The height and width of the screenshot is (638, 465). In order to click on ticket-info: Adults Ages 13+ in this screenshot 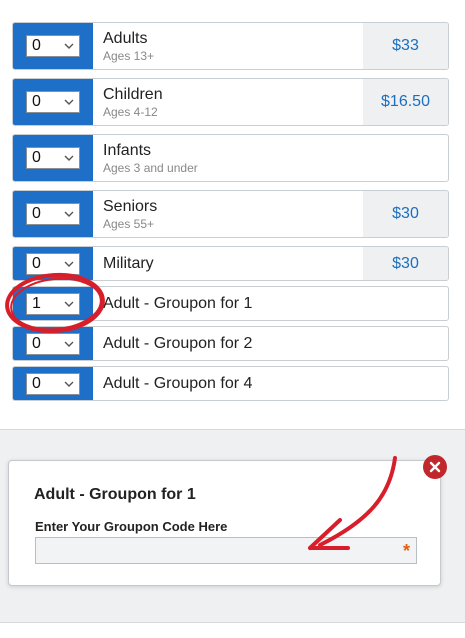, I will do `click(228, 46)`.